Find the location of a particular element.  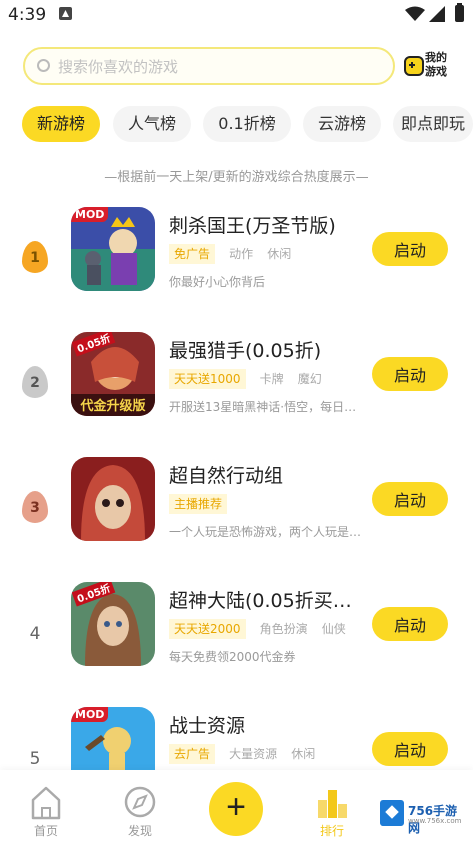

gamepad-icon is located at coordinates (414, 66).